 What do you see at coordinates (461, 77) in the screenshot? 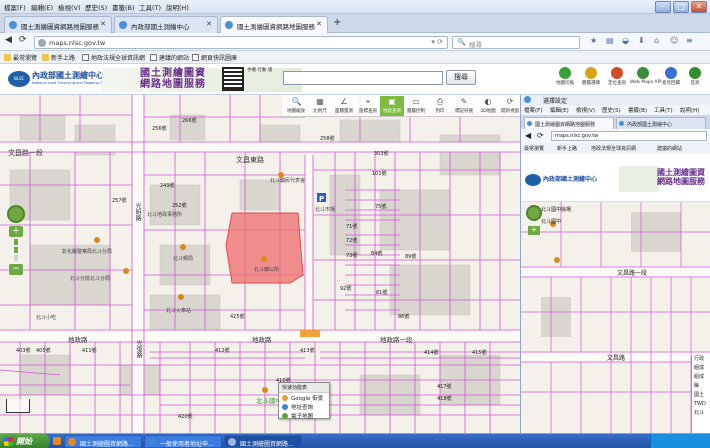
I see `site-search-button: 搜尋` at bounding box center [461, 77].